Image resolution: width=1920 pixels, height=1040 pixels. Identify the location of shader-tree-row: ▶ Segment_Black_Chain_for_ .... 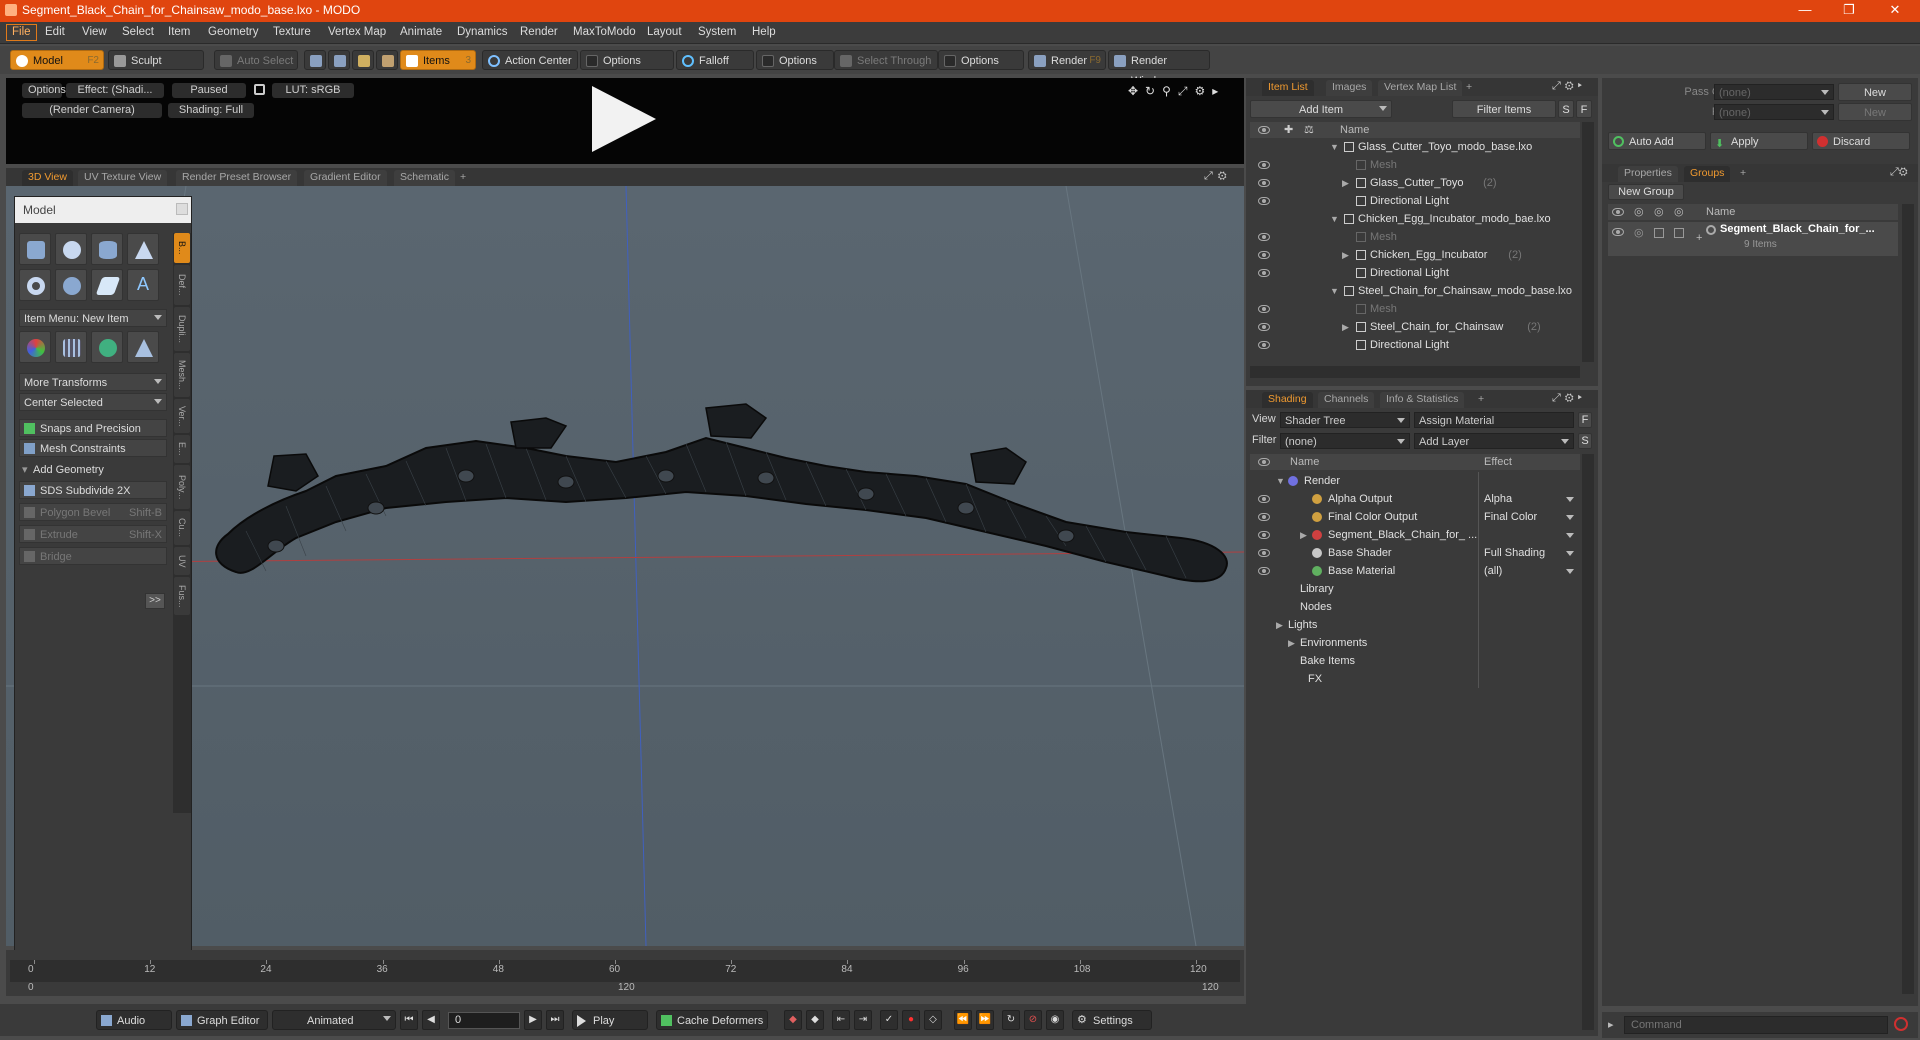
(1415, 535).